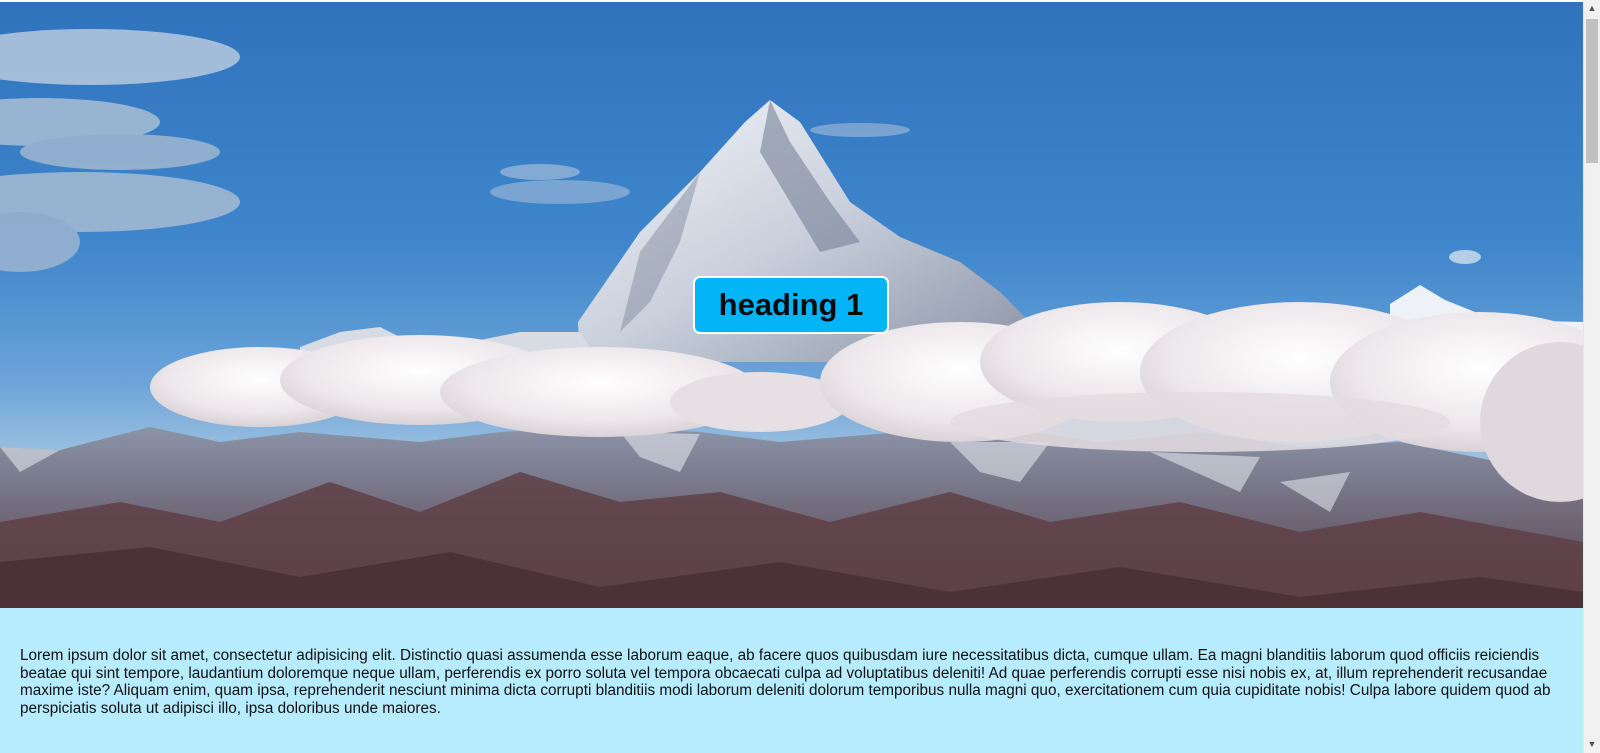 The width and height of the screenshot is (1600, 753). I want to click on scrollbar-thumb, so click(1592, 91).